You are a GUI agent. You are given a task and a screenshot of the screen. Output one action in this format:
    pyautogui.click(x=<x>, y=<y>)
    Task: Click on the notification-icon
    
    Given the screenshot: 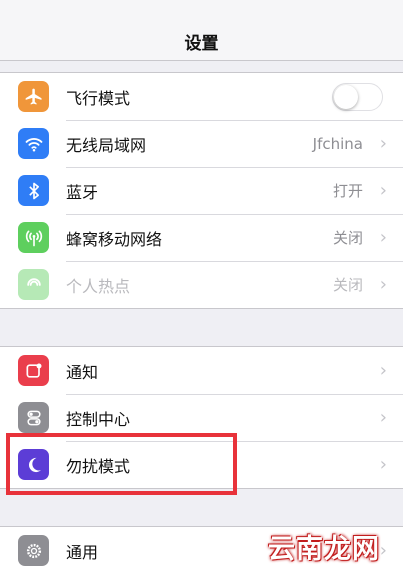 What is the action you would take?
    pyautogui.click(x=33, y=370)
    